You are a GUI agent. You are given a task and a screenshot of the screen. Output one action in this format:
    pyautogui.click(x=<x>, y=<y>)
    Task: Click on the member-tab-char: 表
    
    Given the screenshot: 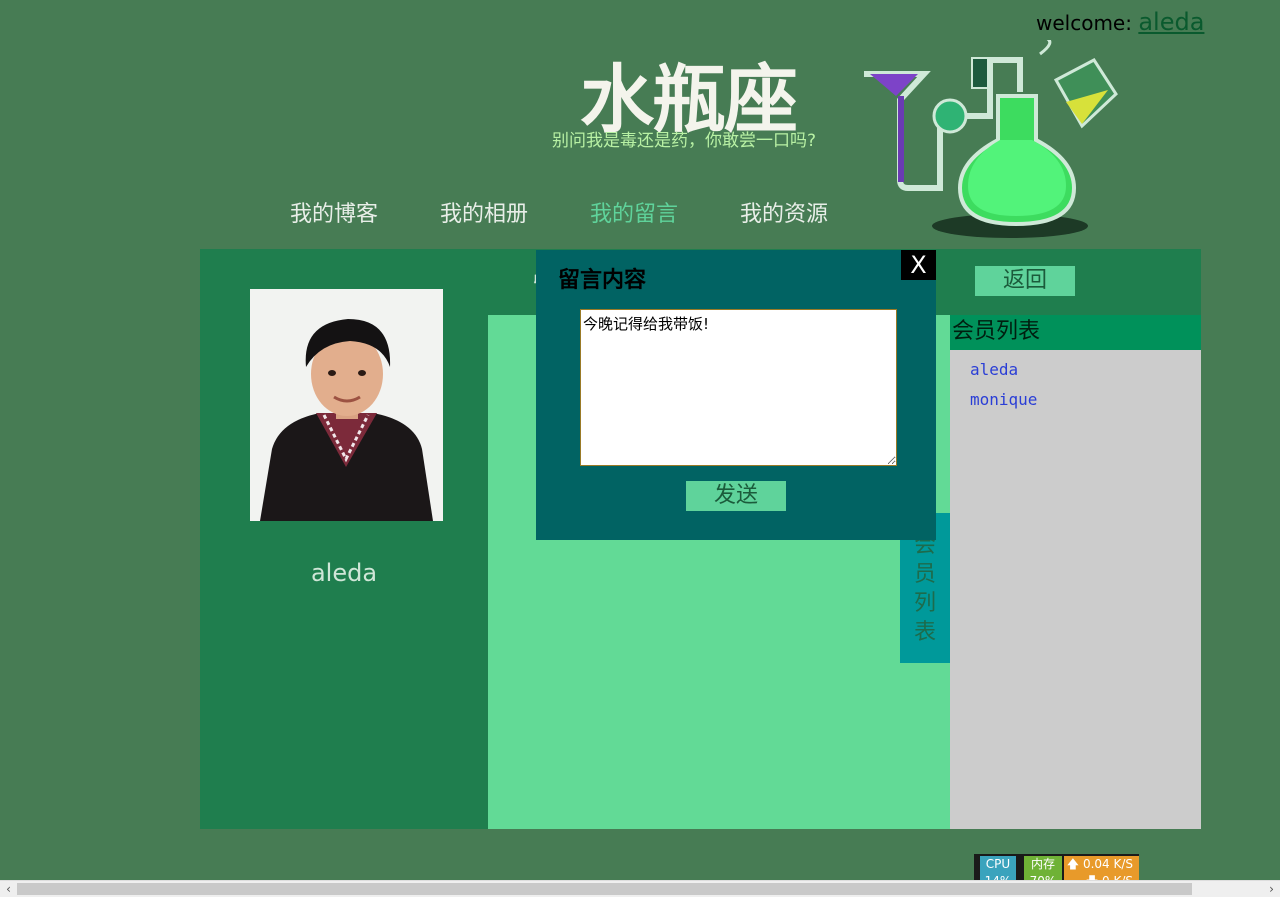 What is the action you would take?
    pyautogui.click(x=924, y=632)
    